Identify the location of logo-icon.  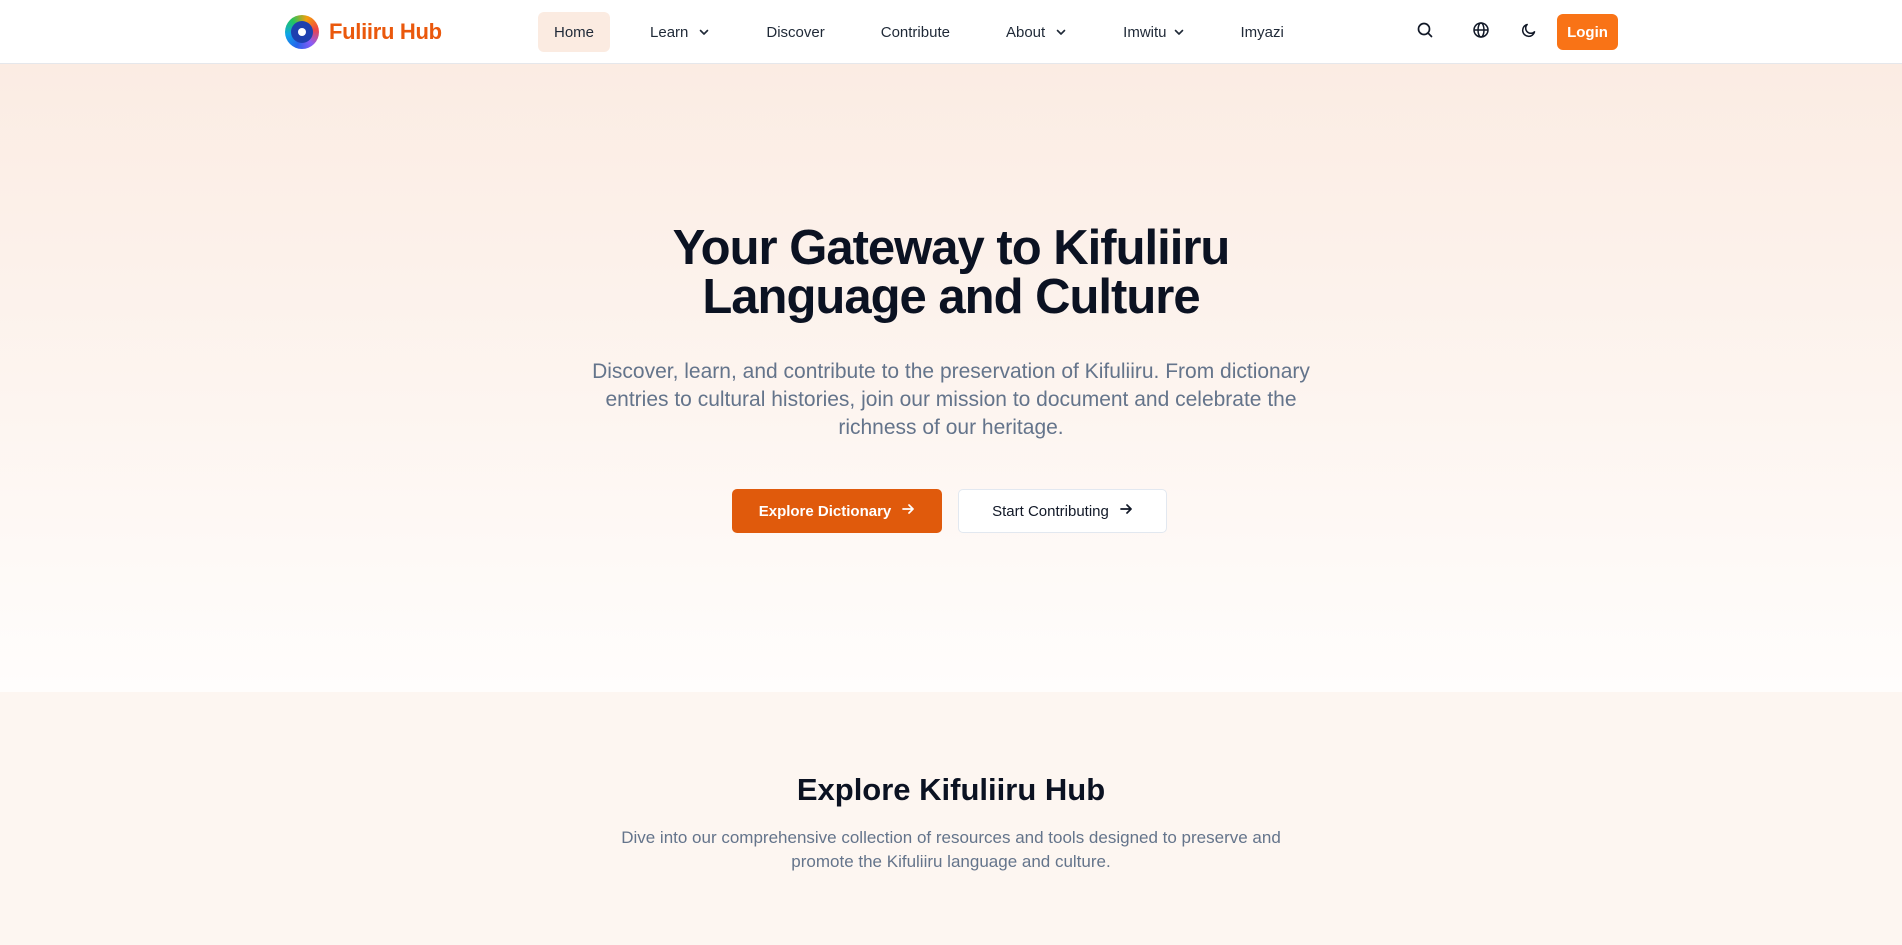
(302, 32).